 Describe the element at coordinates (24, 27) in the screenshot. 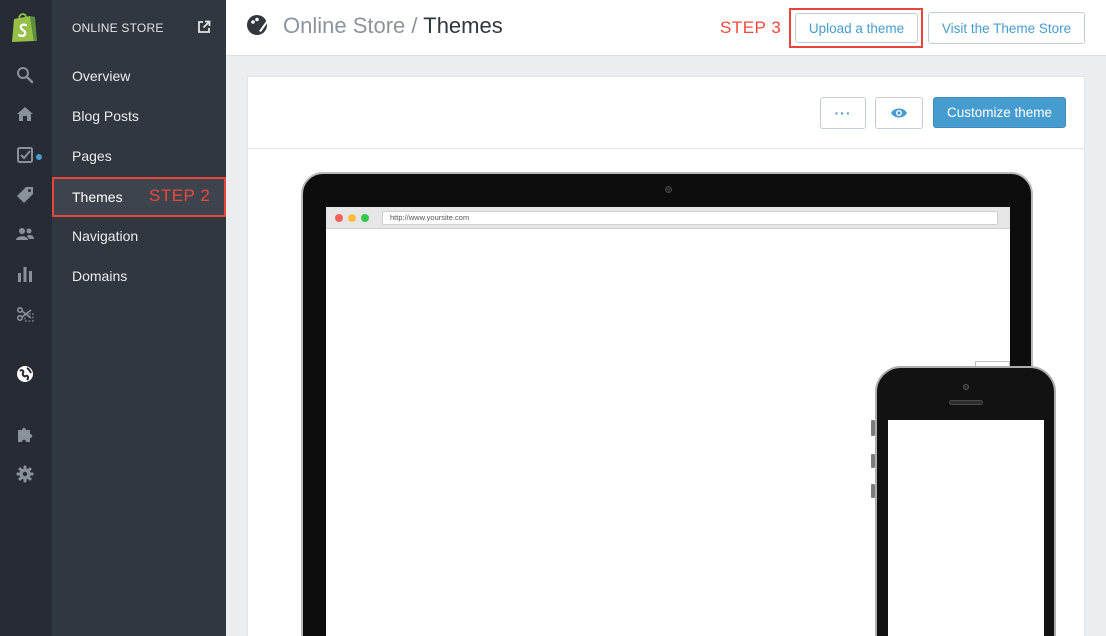

I see `shopify-bag-icon` at that location.